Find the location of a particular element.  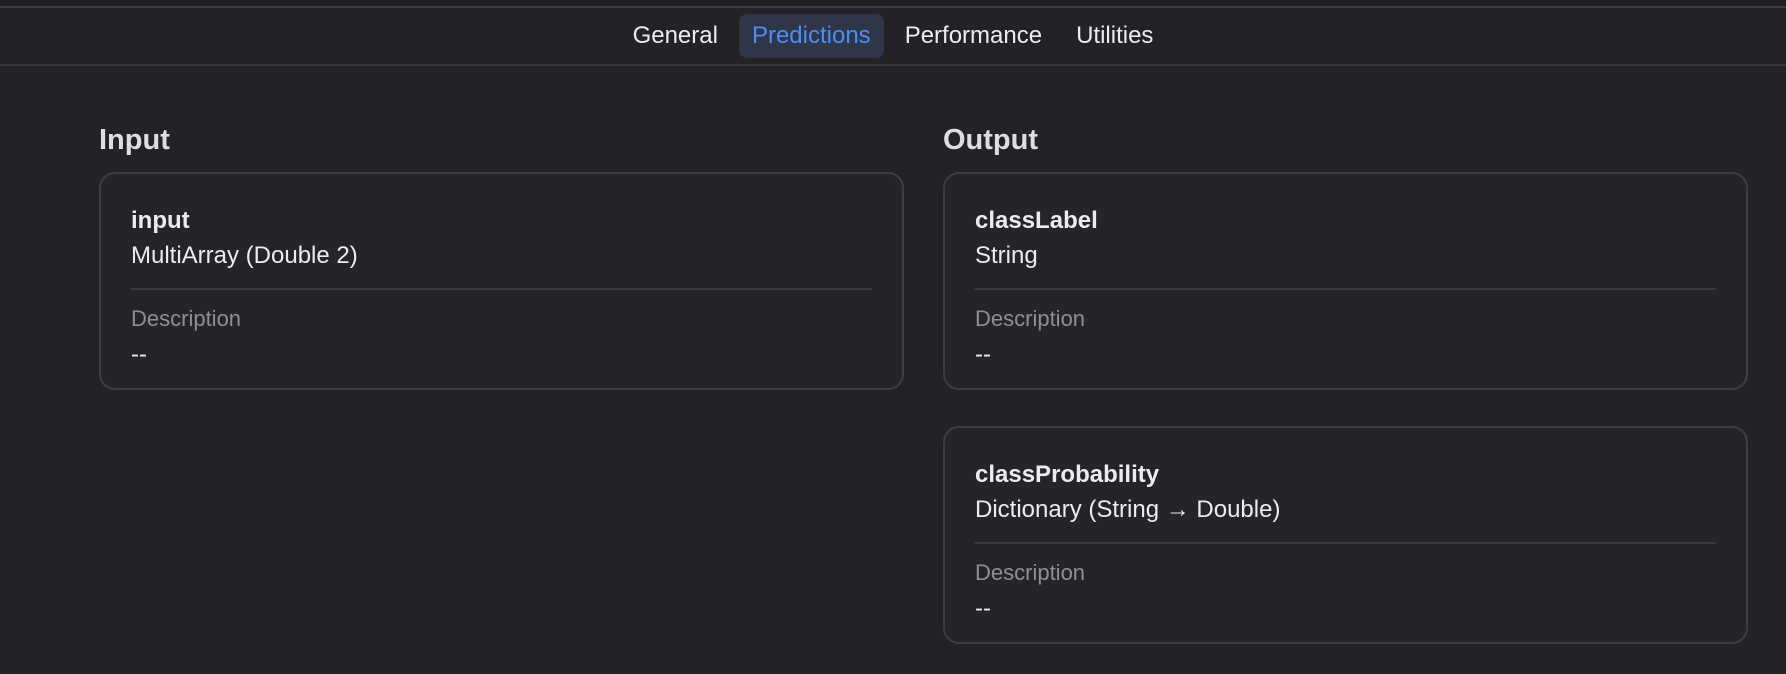

output-feature-card-classlabel: classLabel String Description -- is located at coordinates (1345, 281).